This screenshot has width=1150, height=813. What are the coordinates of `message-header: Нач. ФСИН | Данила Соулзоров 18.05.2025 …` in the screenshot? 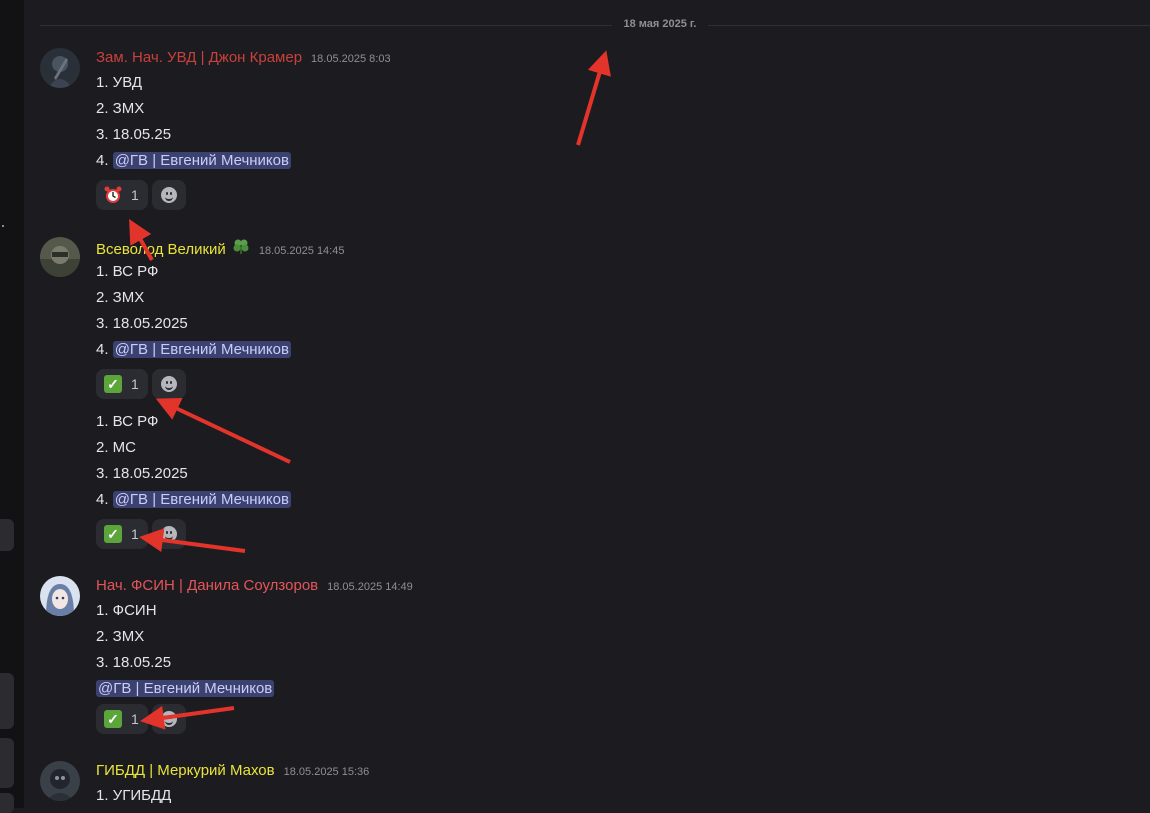 It's located at (254, 585).